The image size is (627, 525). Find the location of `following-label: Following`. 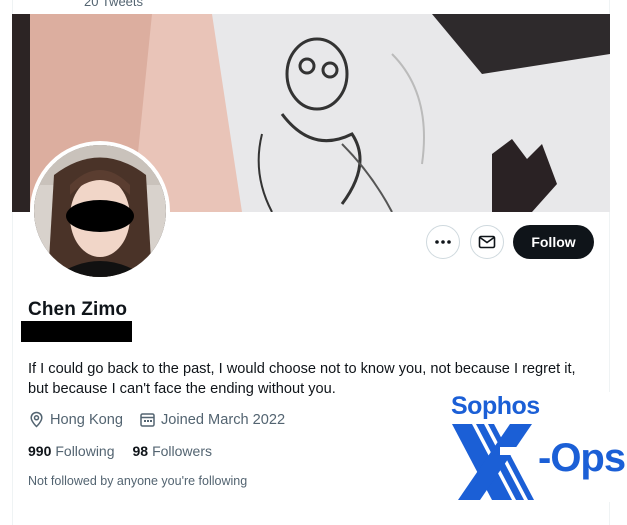

following-label: Following is located at coordinates (85, 451).